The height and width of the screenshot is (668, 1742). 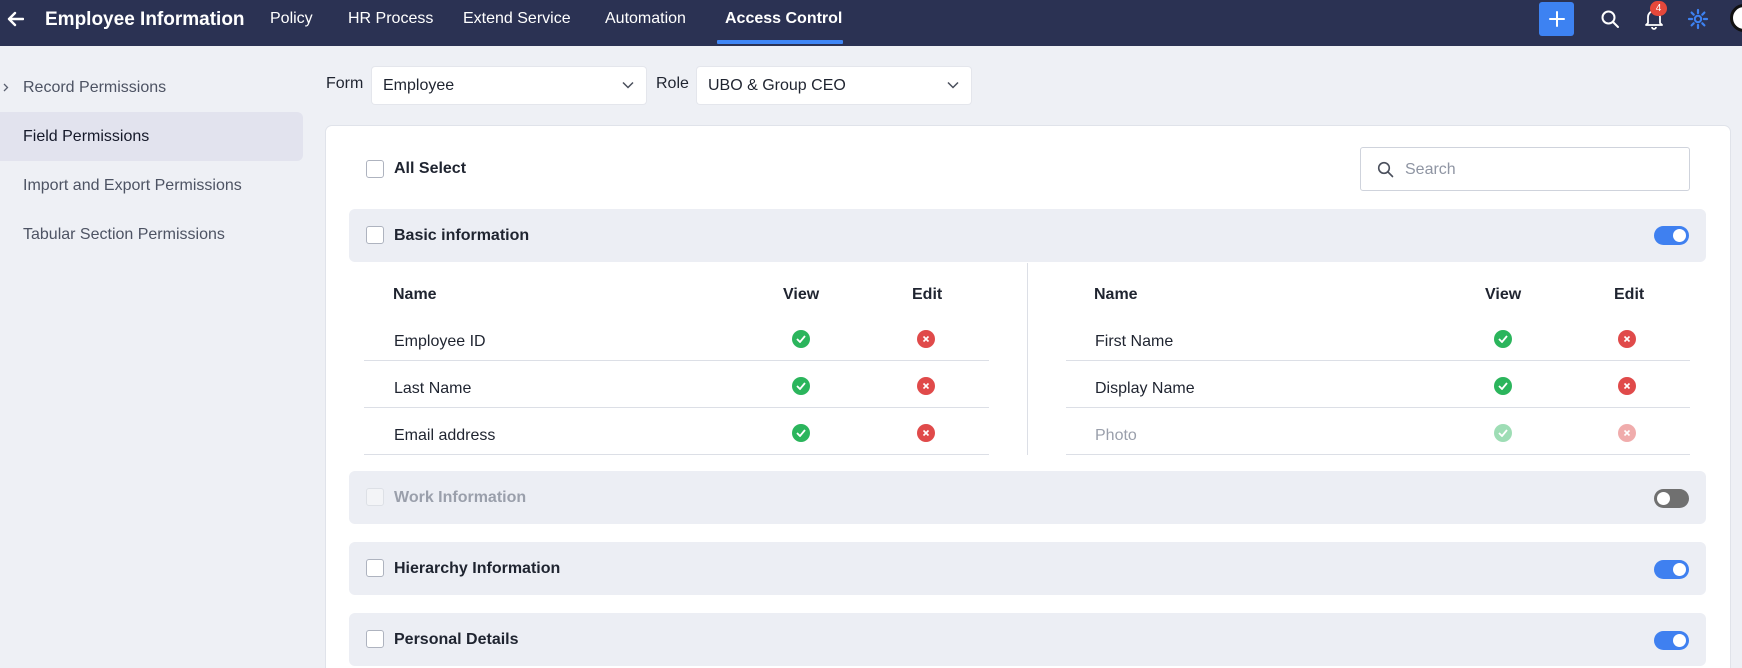 What do you see at coordinates (430, 168) in the screenshot?
I see `all-select-label: All Select` at bounding box center [430, 168].